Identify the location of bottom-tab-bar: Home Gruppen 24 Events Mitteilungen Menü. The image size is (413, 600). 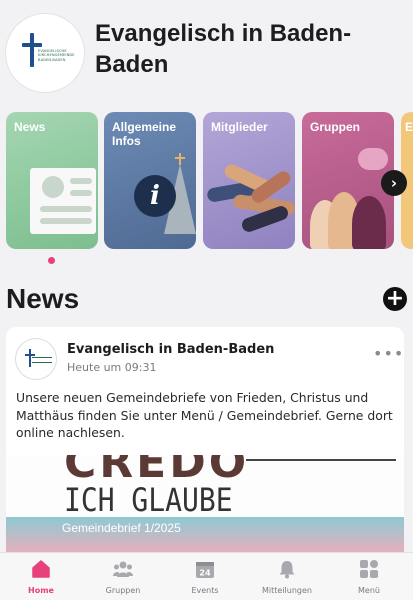
(206, 576).